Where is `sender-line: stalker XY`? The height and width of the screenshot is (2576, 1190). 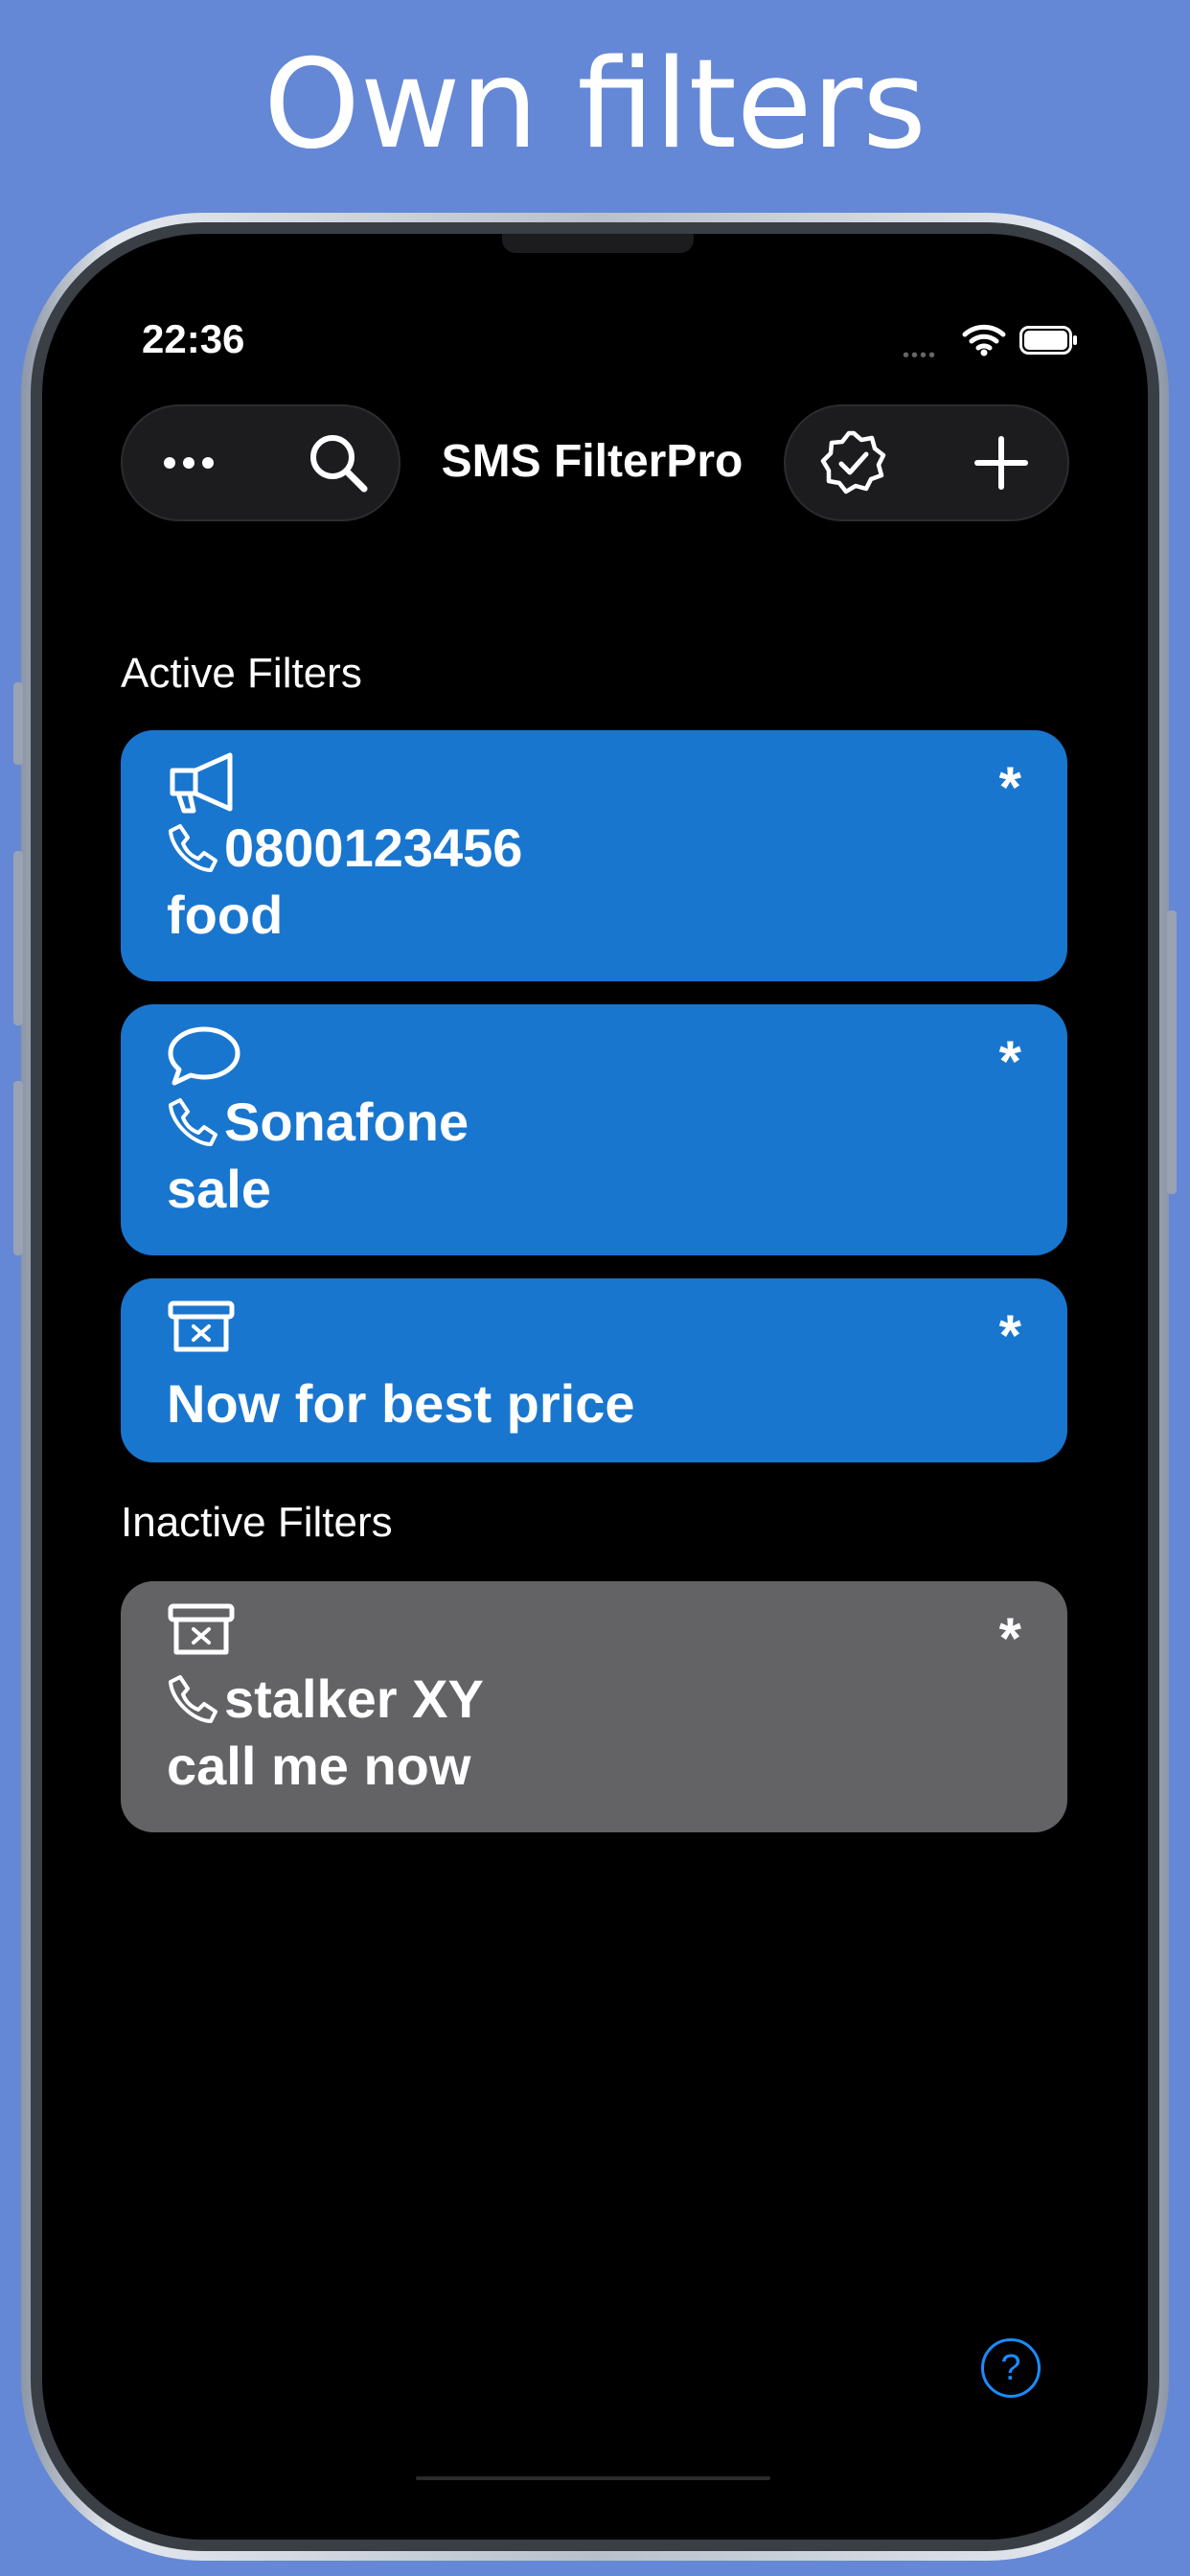
sender-line: stalker XY is located at coordinates (326, 1699).